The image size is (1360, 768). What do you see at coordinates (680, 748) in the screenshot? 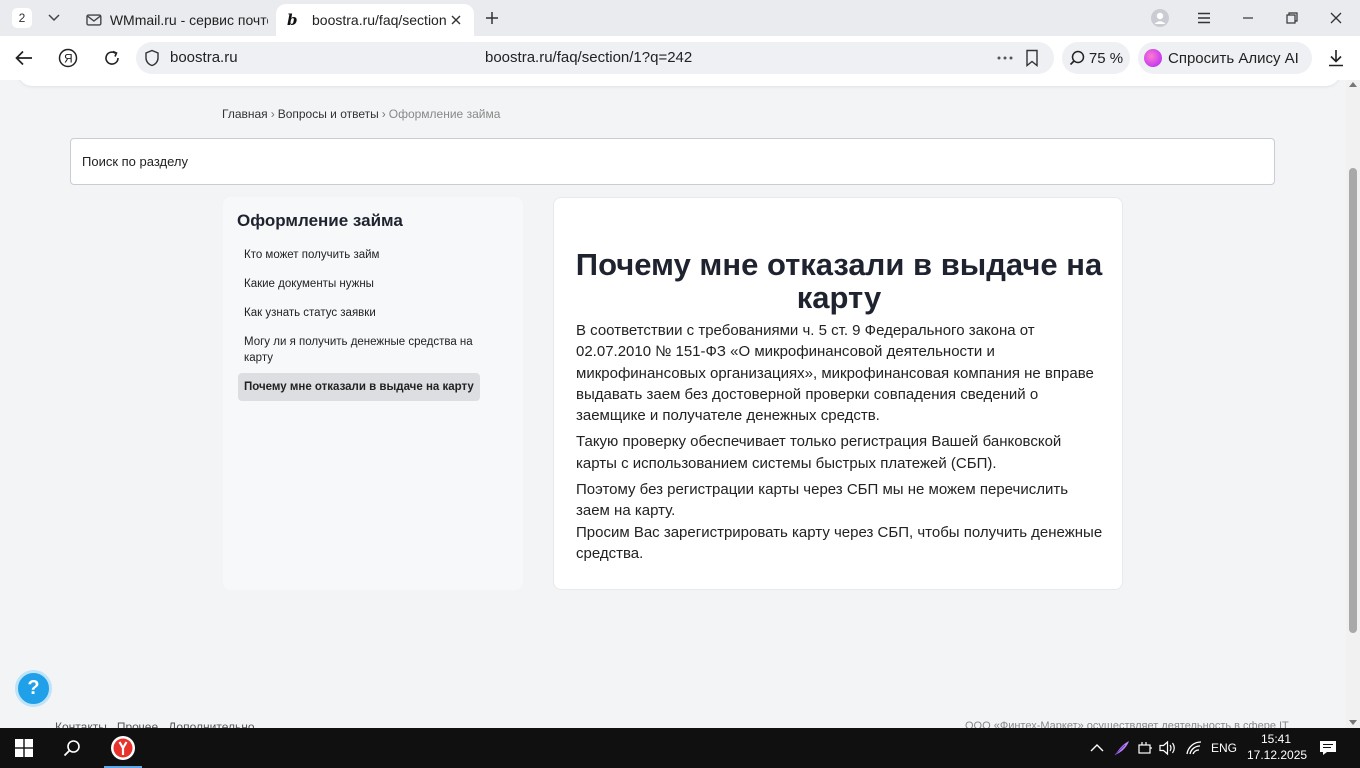
I see `windows-taskbar: ENG 15:41 17.12.2025` at bounding box center [680, 748].